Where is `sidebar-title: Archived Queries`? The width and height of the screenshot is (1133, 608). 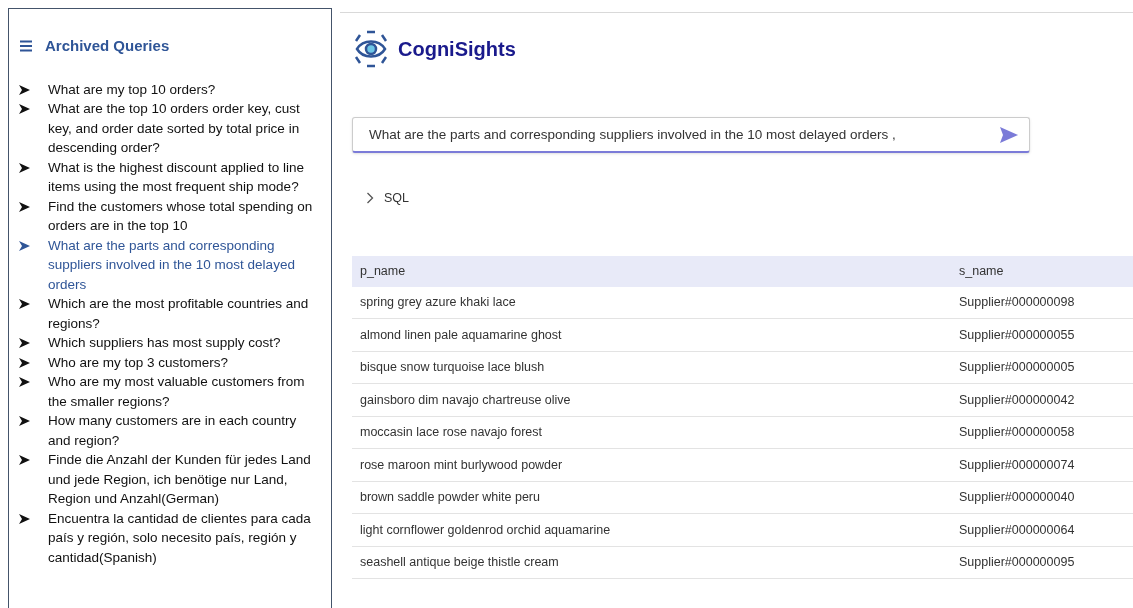
sidebar-title: Archived Queries is located at coordinates (107, 46).